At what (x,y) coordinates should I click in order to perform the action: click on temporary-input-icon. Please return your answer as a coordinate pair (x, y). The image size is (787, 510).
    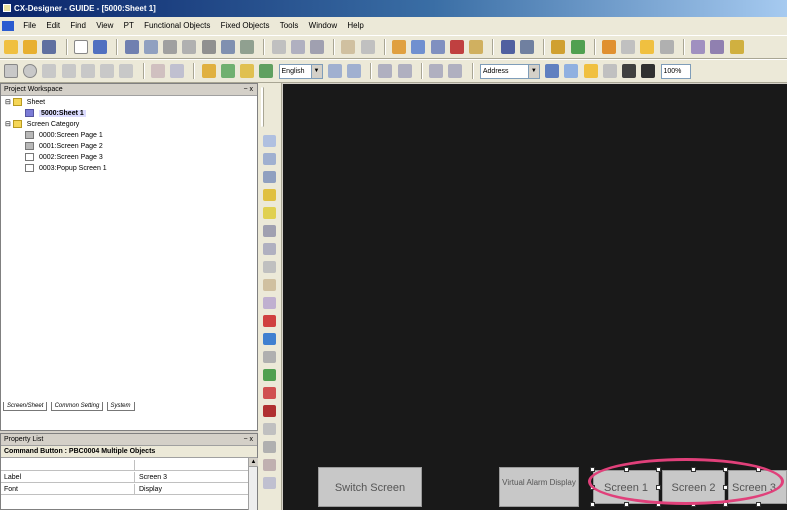
    Looking at the image, I should click on (269, 483).